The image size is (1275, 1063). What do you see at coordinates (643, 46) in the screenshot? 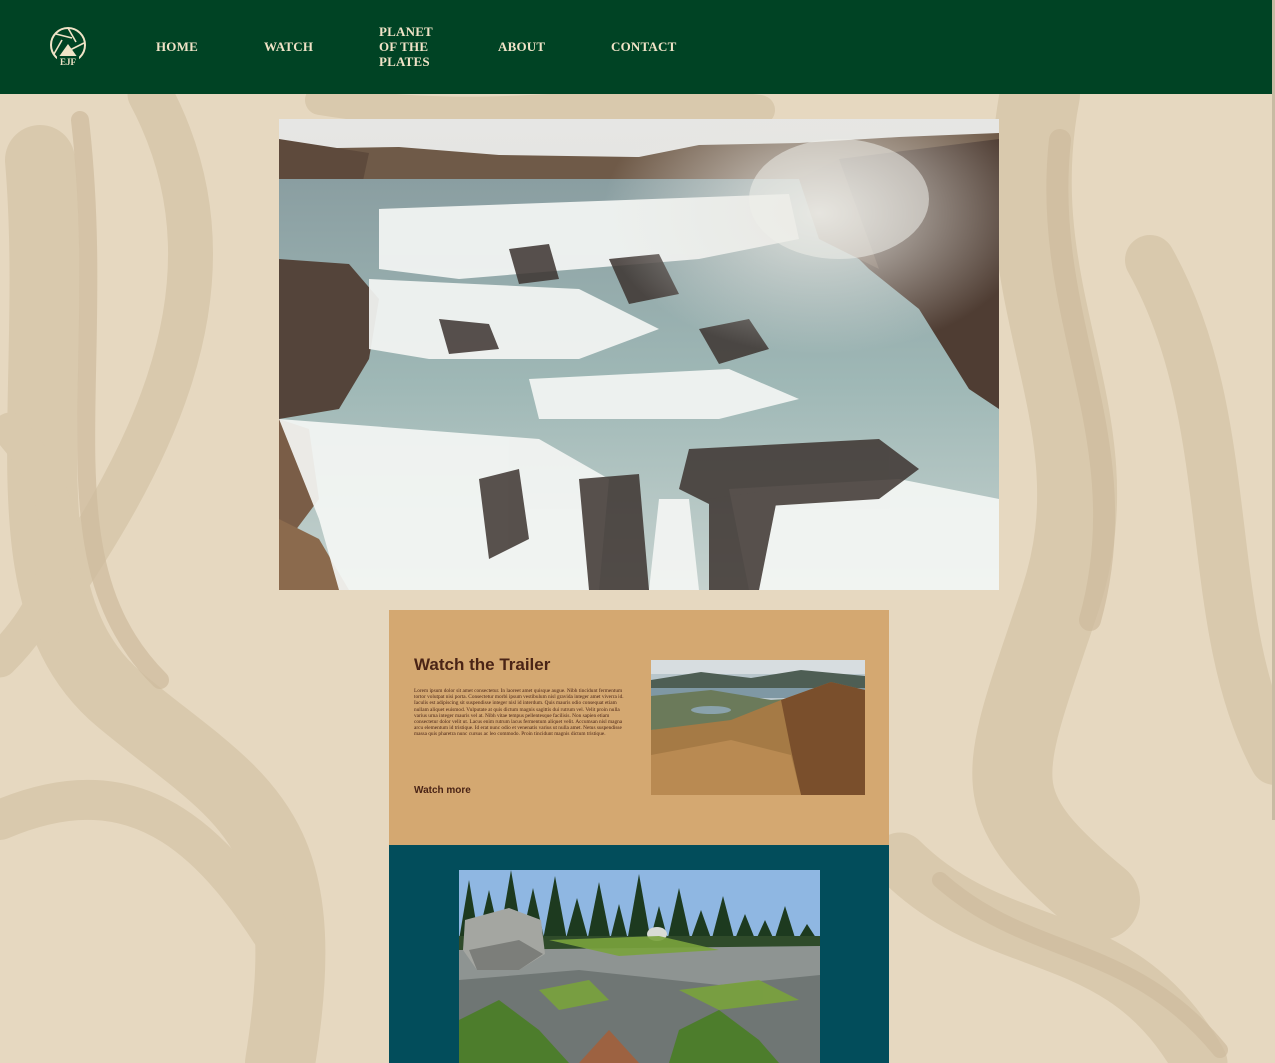
I see `nav-contact: CONTACT` at bounding box center [643, 46].